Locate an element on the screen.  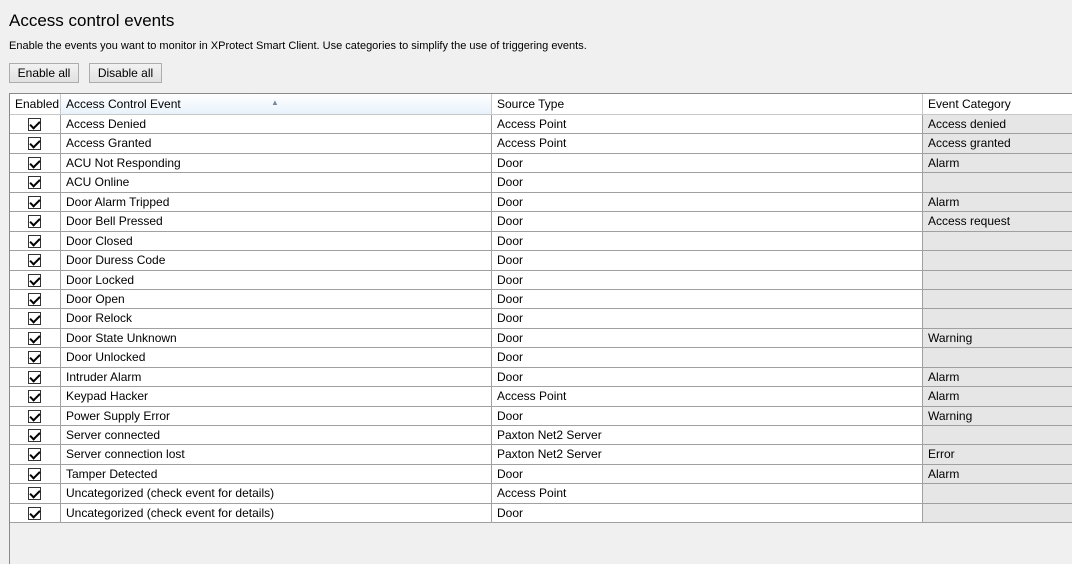
table-row: Access Granted Access Point Access granted is located at coordinates (541, 144).